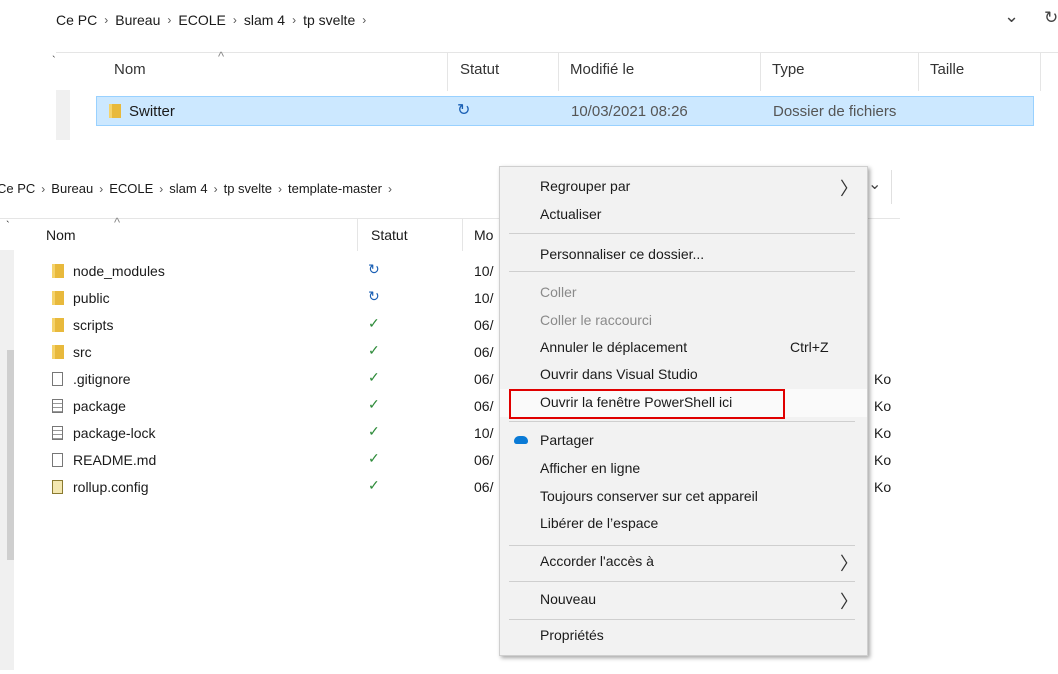  I want to click on file-name: package, so click(99, 406).